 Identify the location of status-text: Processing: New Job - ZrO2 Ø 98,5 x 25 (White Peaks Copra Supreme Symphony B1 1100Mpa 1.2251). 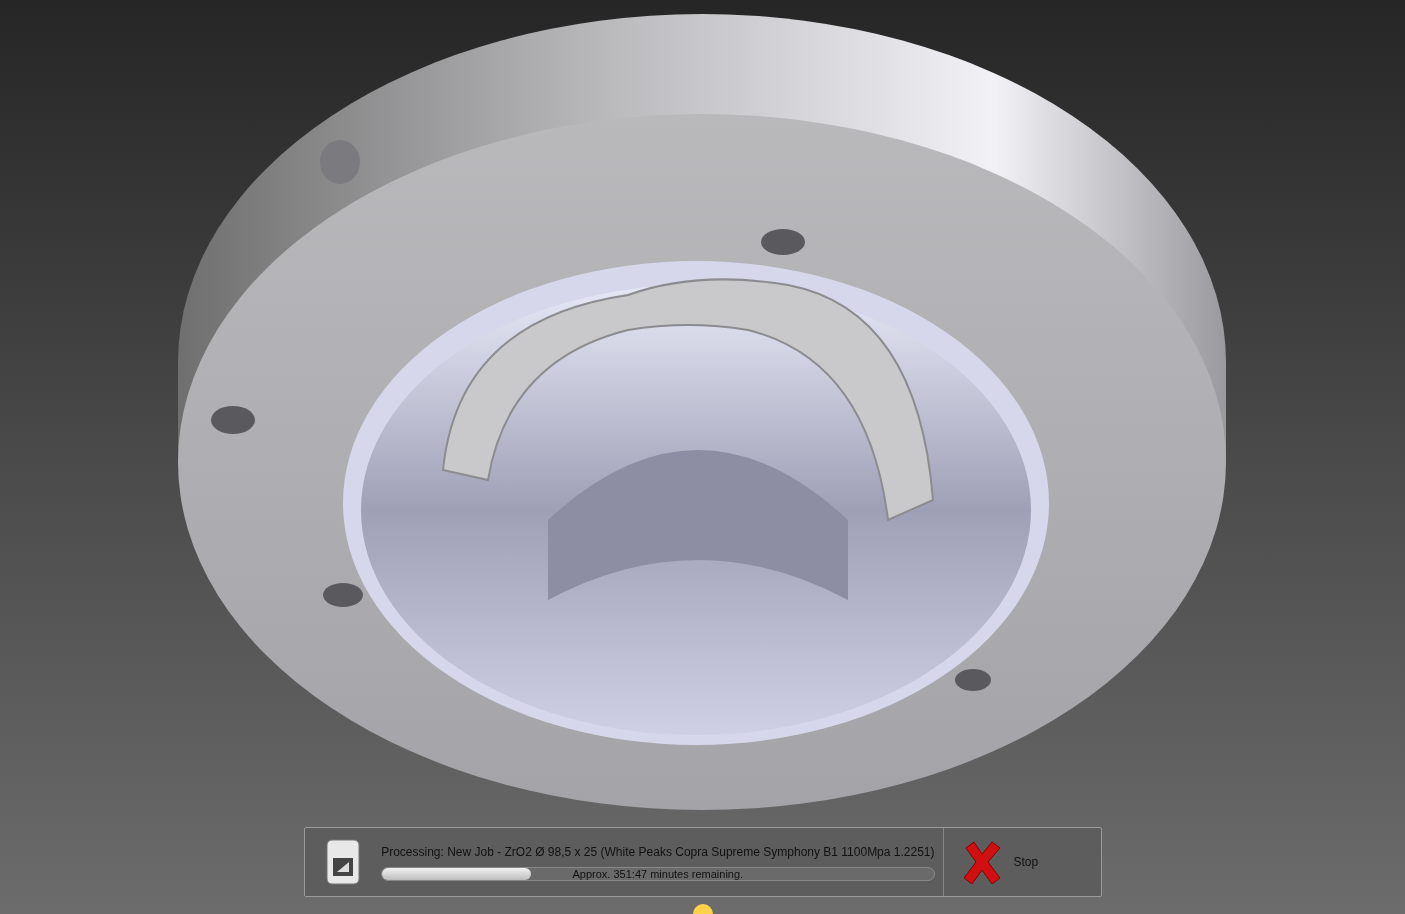
(658, 852).